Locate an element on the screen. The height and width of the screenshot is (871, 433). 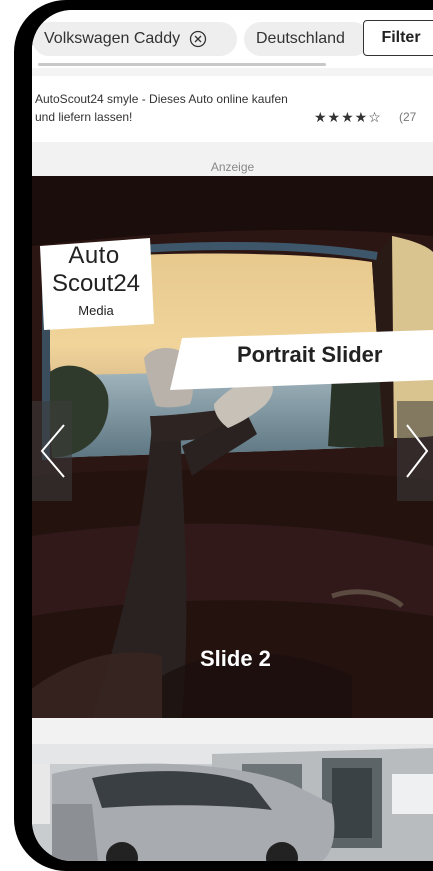
filter-chip-country: Deutschland is located at coordinates (307, 39).